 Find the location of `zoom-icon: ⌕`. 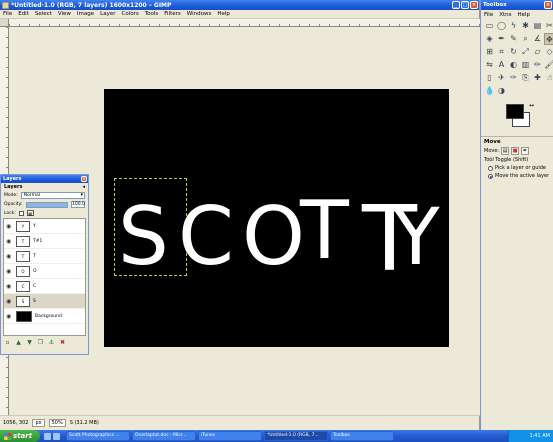

zoom-icon: ⌕ is located at coordinates (525, 39).